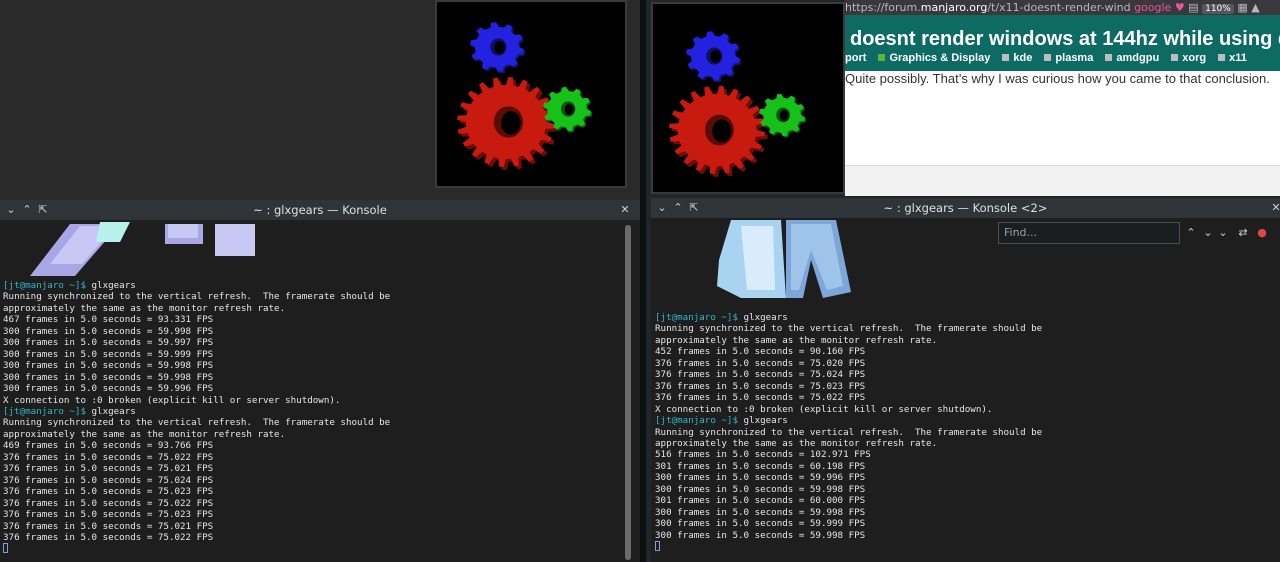  Describe the element at coordinates (1242, 7) in the screenshot. I see `grid-icon: ▦` at that location.